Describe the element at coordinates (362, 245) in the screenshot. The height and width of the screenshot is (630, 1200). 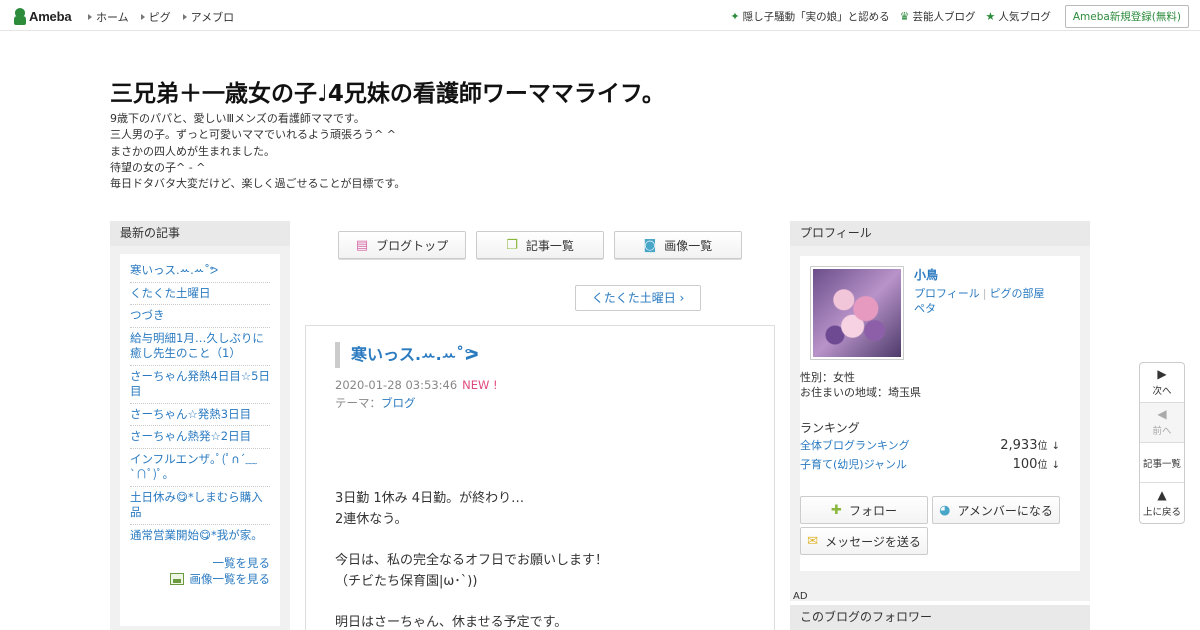
I see `document-icon: ▤` at that location.